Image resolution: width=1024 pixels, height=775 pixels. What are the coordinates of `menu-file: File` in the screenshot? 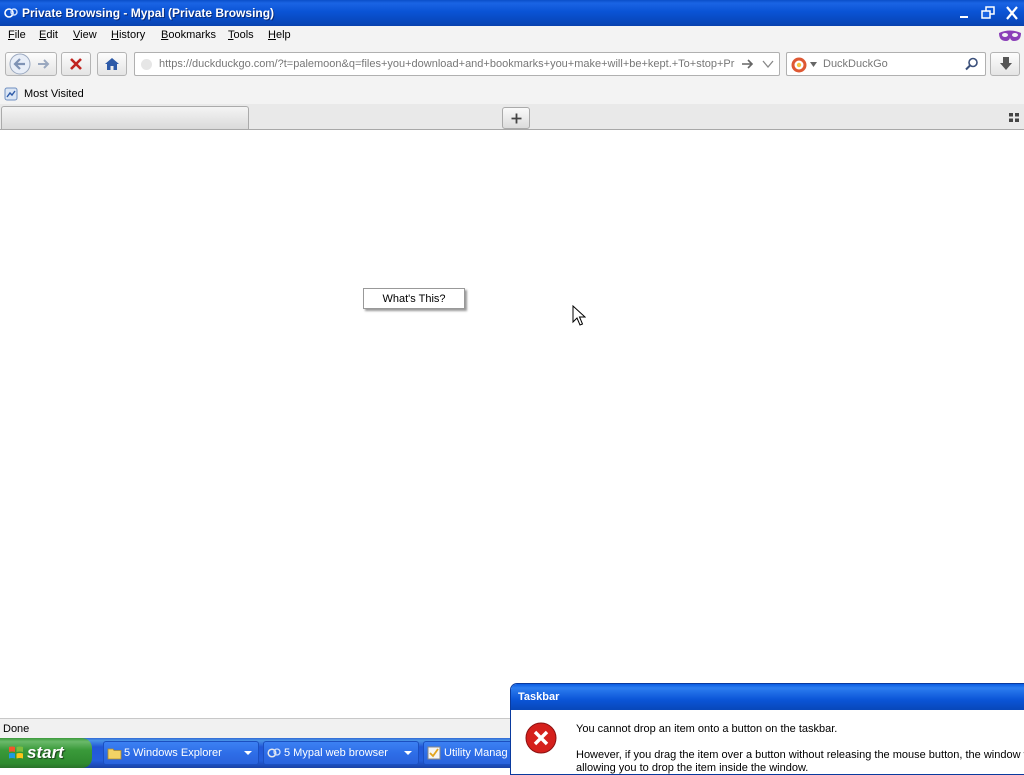 It's located at (17, 35).